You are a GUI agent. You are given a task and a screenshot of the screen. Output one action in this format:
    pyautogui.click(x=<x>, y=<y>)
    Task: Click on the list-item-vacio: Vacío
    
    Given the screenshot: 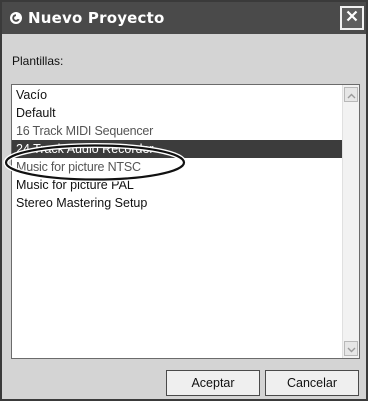 What is the action you would take?
    pyautogui.click(x=177, y=95)
    